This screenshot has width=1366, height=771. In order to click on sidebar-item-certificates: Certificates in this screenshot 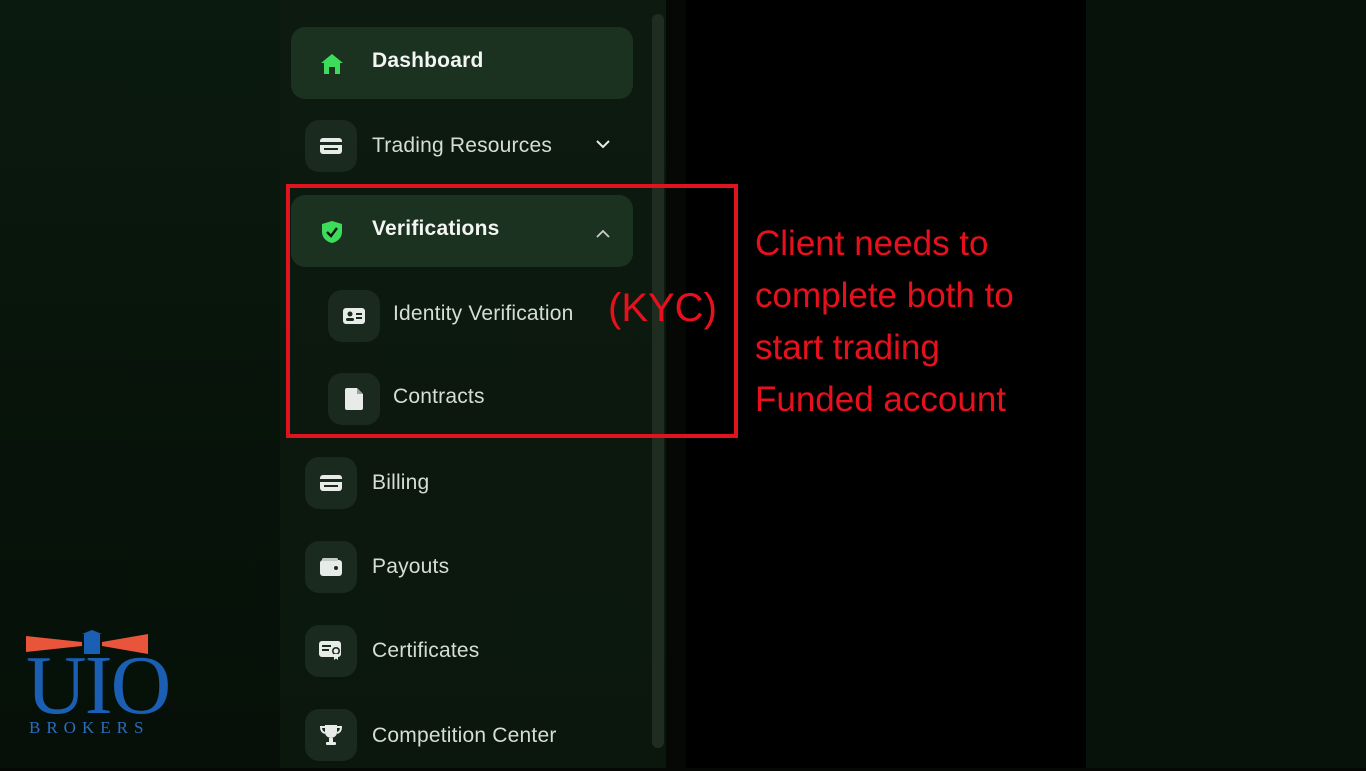, I will do `click(462, 651)`.